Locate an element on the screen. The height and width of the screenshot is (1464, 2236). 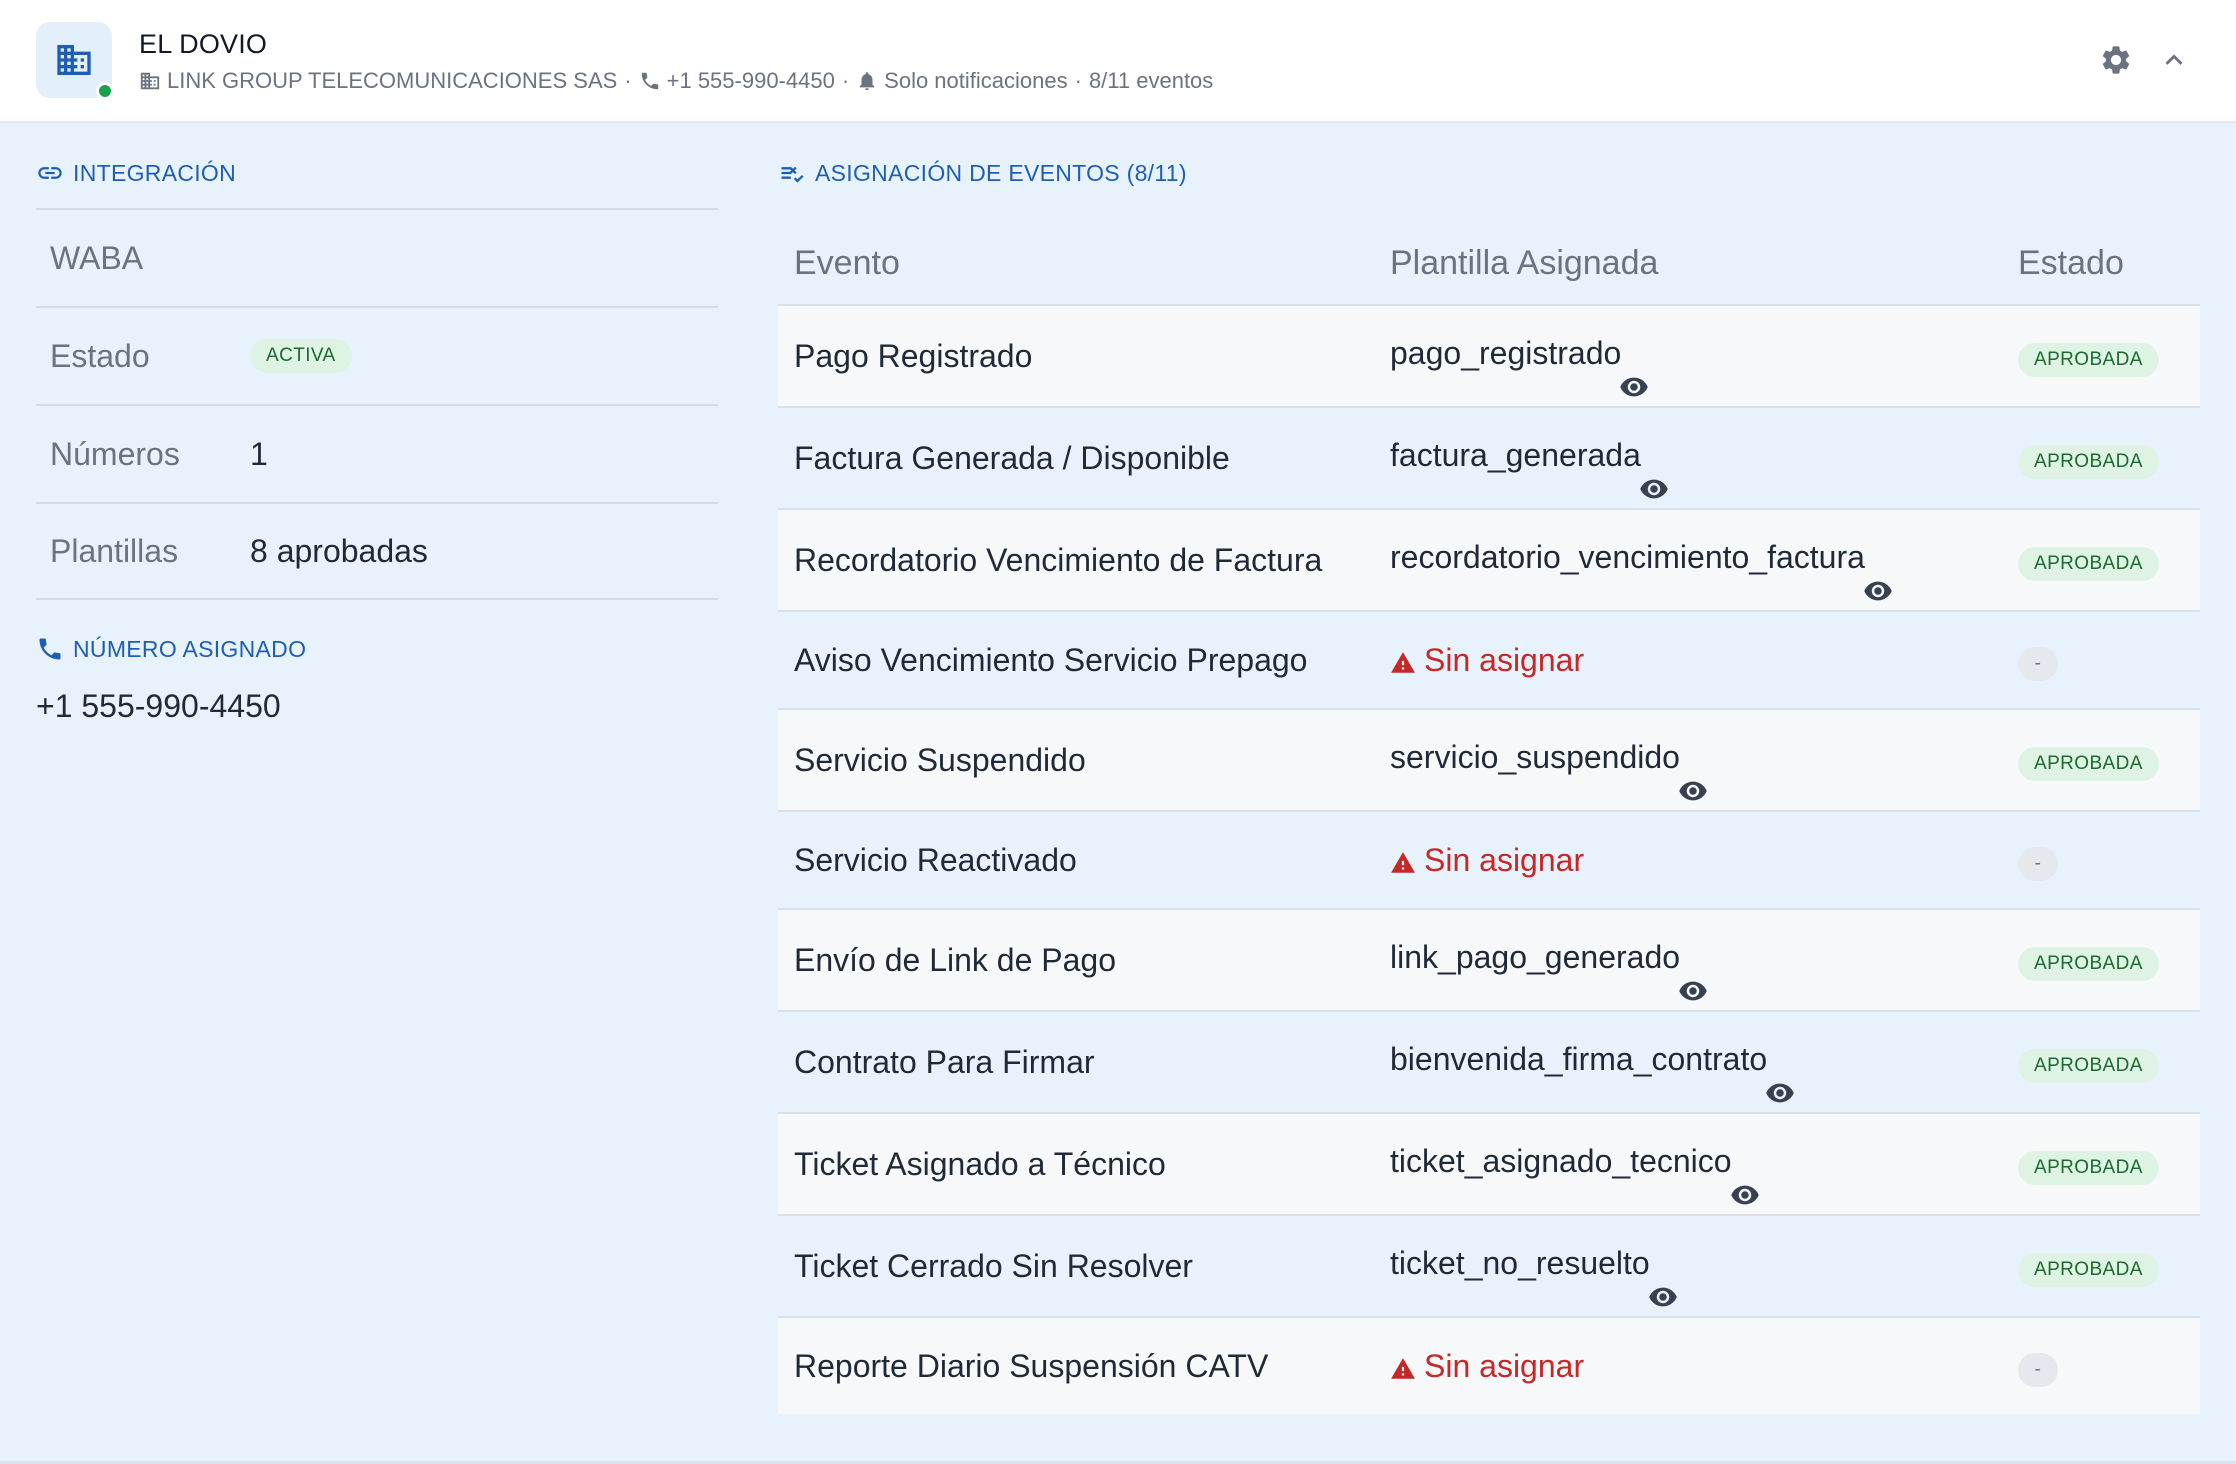
events-table-header: Evento Plantilla Asignada Estado is located at coordinates (1489, 263).